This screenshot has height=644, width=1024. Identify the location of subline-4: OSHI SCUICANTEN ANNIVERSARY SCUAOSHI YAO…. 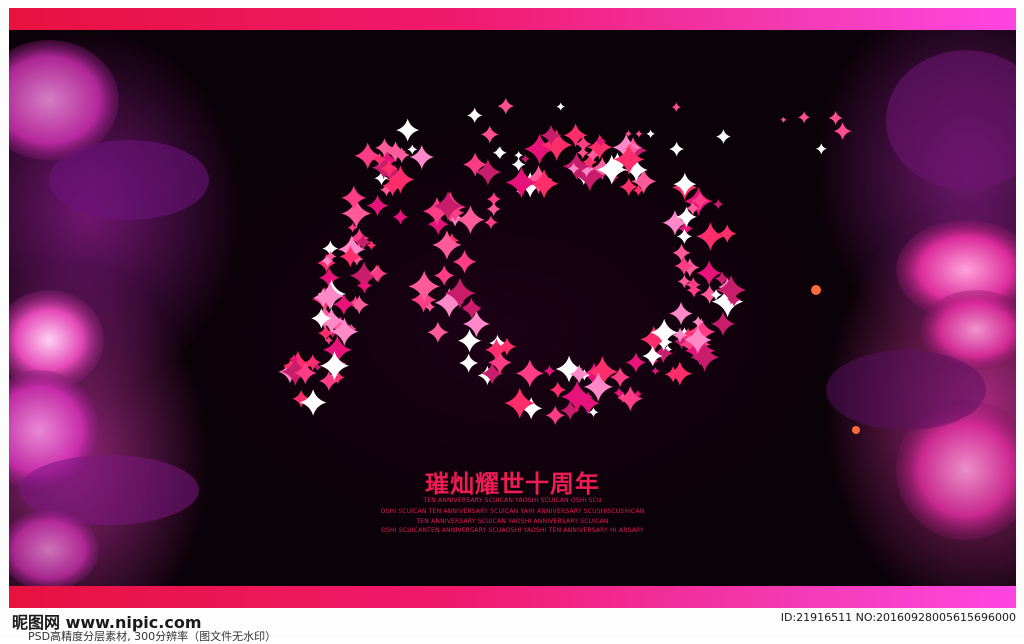
(512, 530).